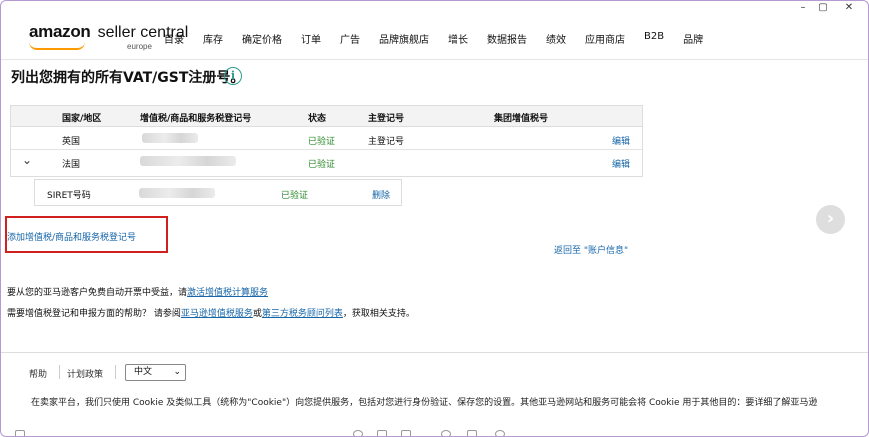 The height and width of the screenshot is (437, 869). What do you see at coordinates (257, 314) in the screenshot?
I see `notice-text: 或` at bounding box center [257, 314].